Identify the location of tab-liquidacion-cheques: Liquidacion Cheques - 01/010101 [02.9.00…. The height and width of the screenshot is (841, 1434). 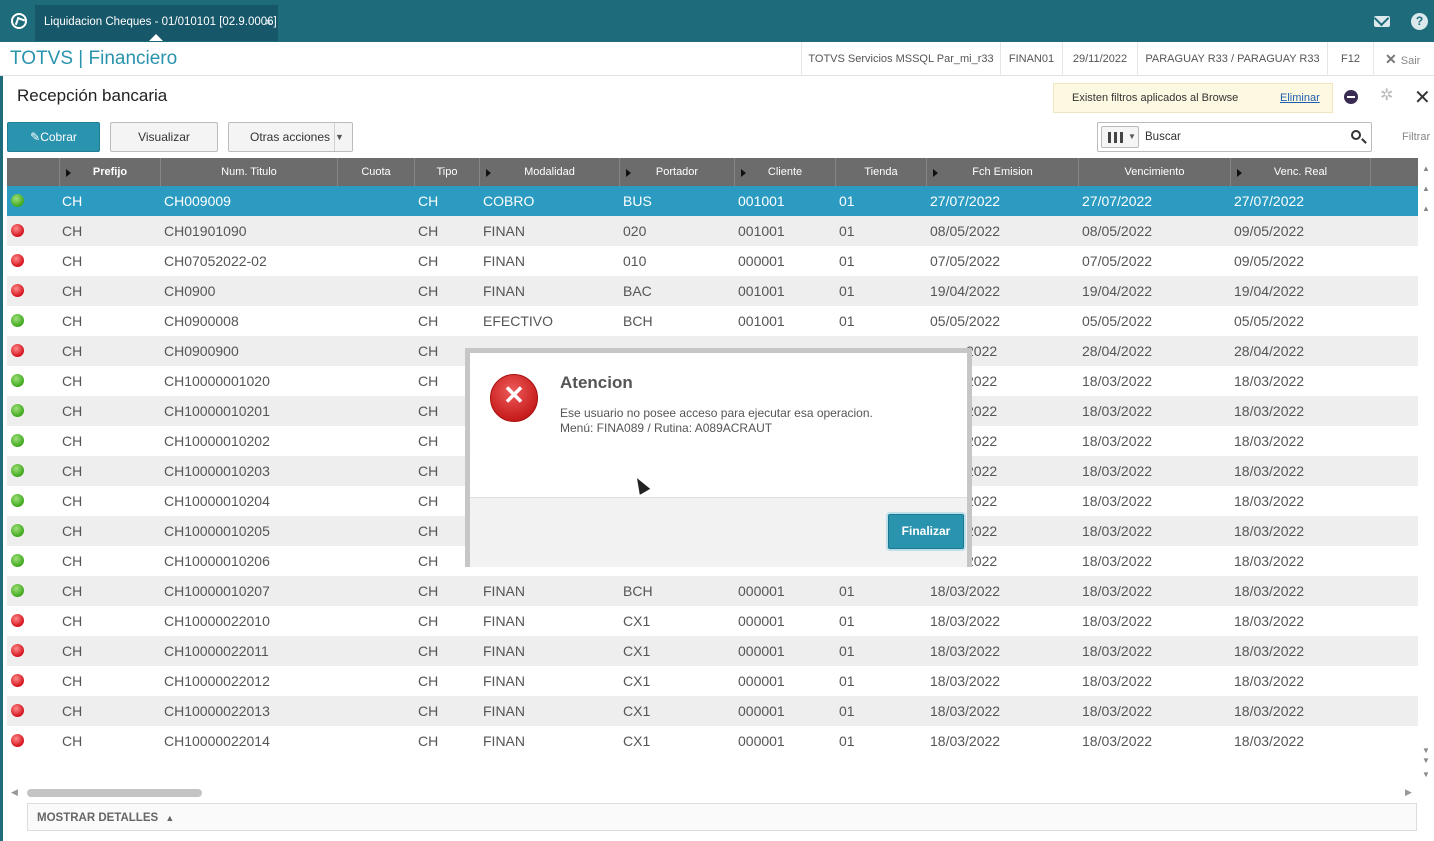
(156, 23).